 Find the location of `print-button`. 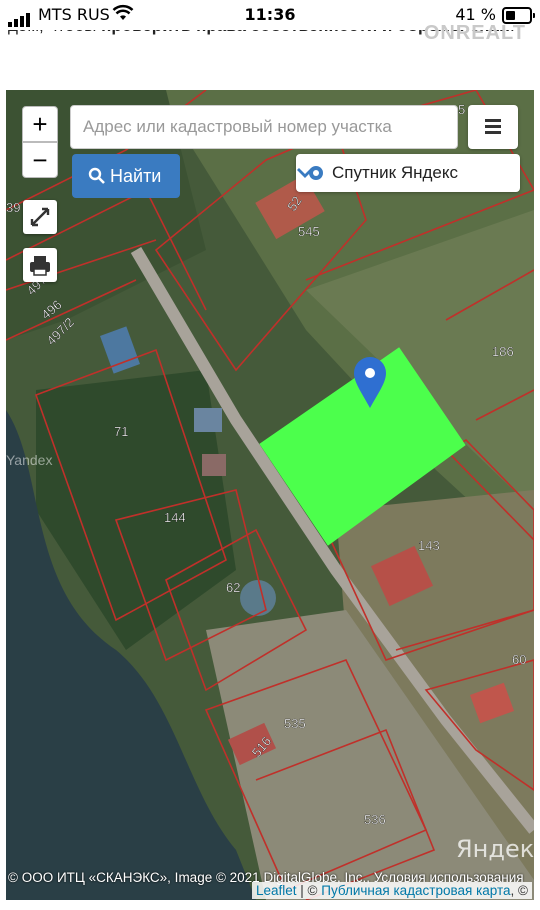

print-button is located at coordinates (40, 265).